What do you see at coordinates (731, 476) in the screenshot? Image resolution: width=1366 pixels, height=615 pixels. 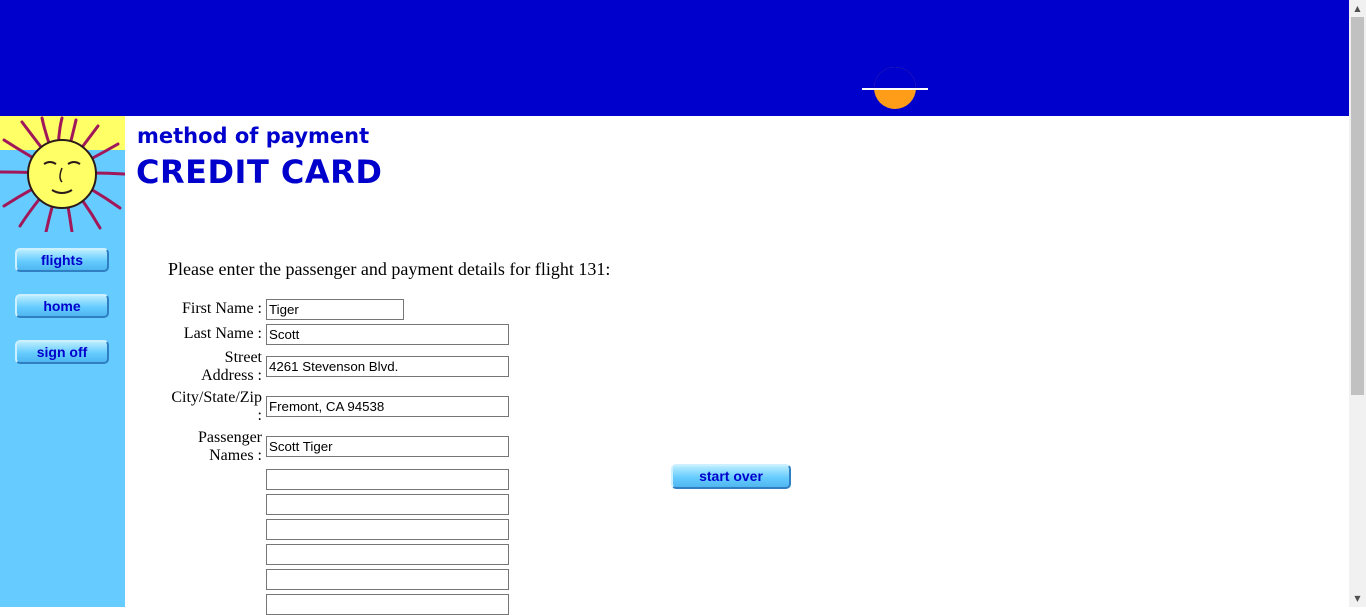 I see `start-over-button: start over` at bounding box center [731, 476].